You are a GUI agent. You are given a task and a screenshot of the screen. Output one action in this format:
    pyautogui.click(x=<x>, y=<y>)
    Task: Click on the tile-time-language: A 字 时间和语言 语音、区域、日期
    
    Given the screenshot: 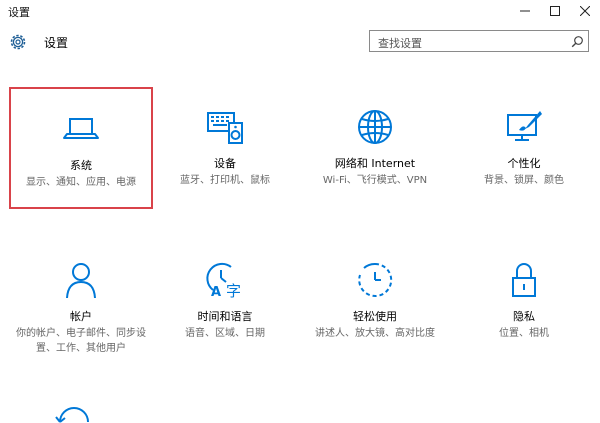 What is the action you would take?
    pyautogui.click(x=225, y=301)
    